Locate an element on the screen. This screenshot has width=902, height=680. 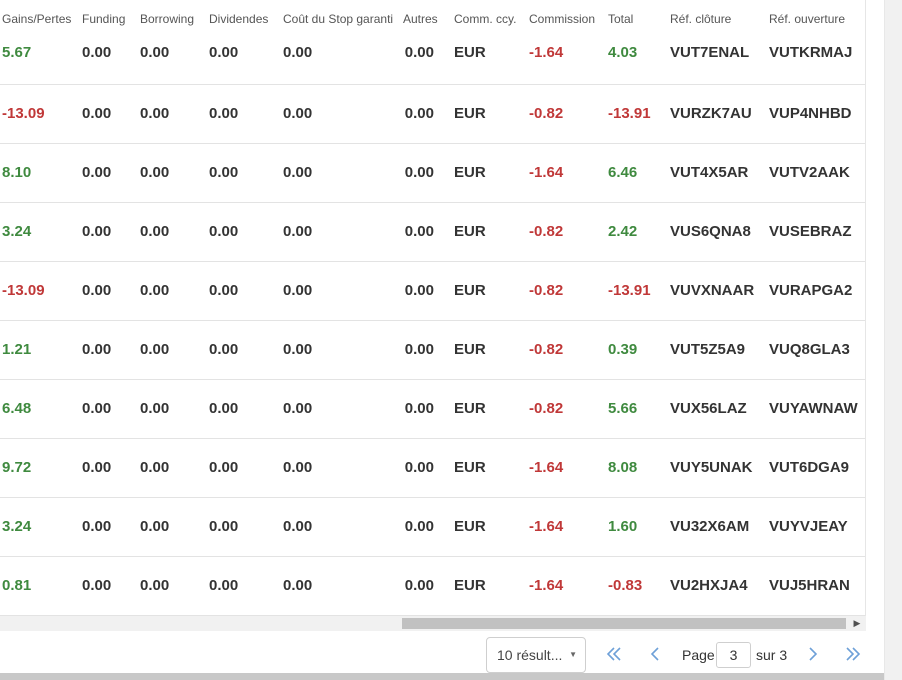
cell-ref-open: VUQ8GLA3 is located at coordinates (816, 350).